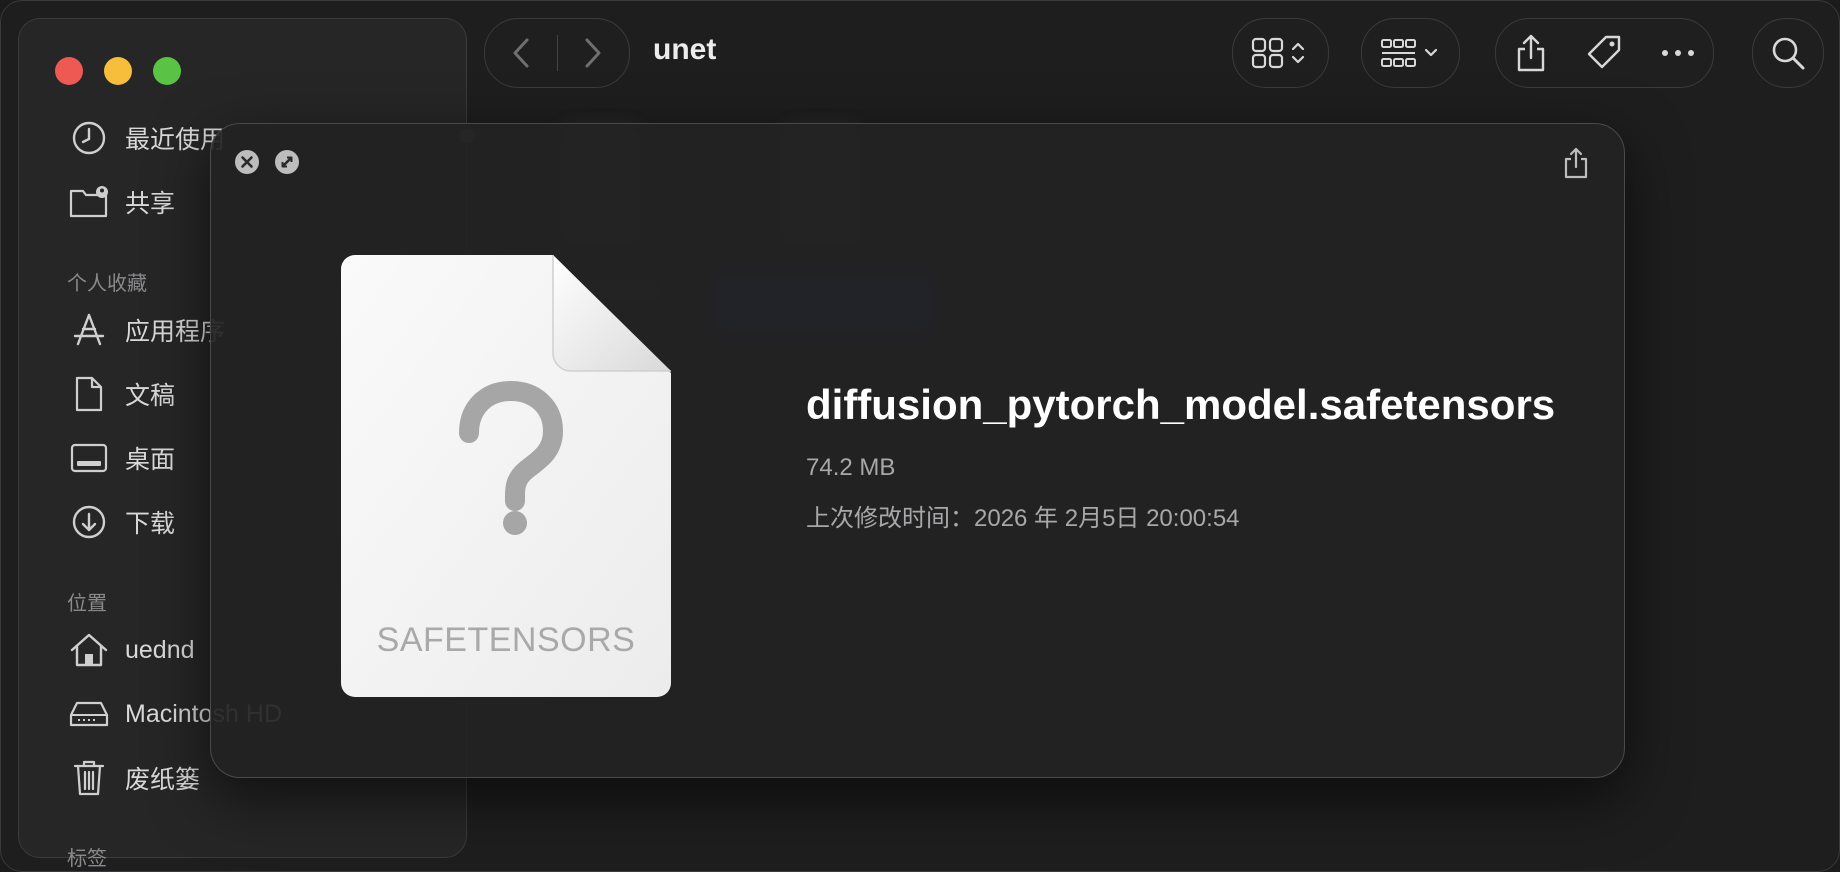 This screenshot has height=872, width=1840. I want to click on tag-icon, so click(1604, 53).